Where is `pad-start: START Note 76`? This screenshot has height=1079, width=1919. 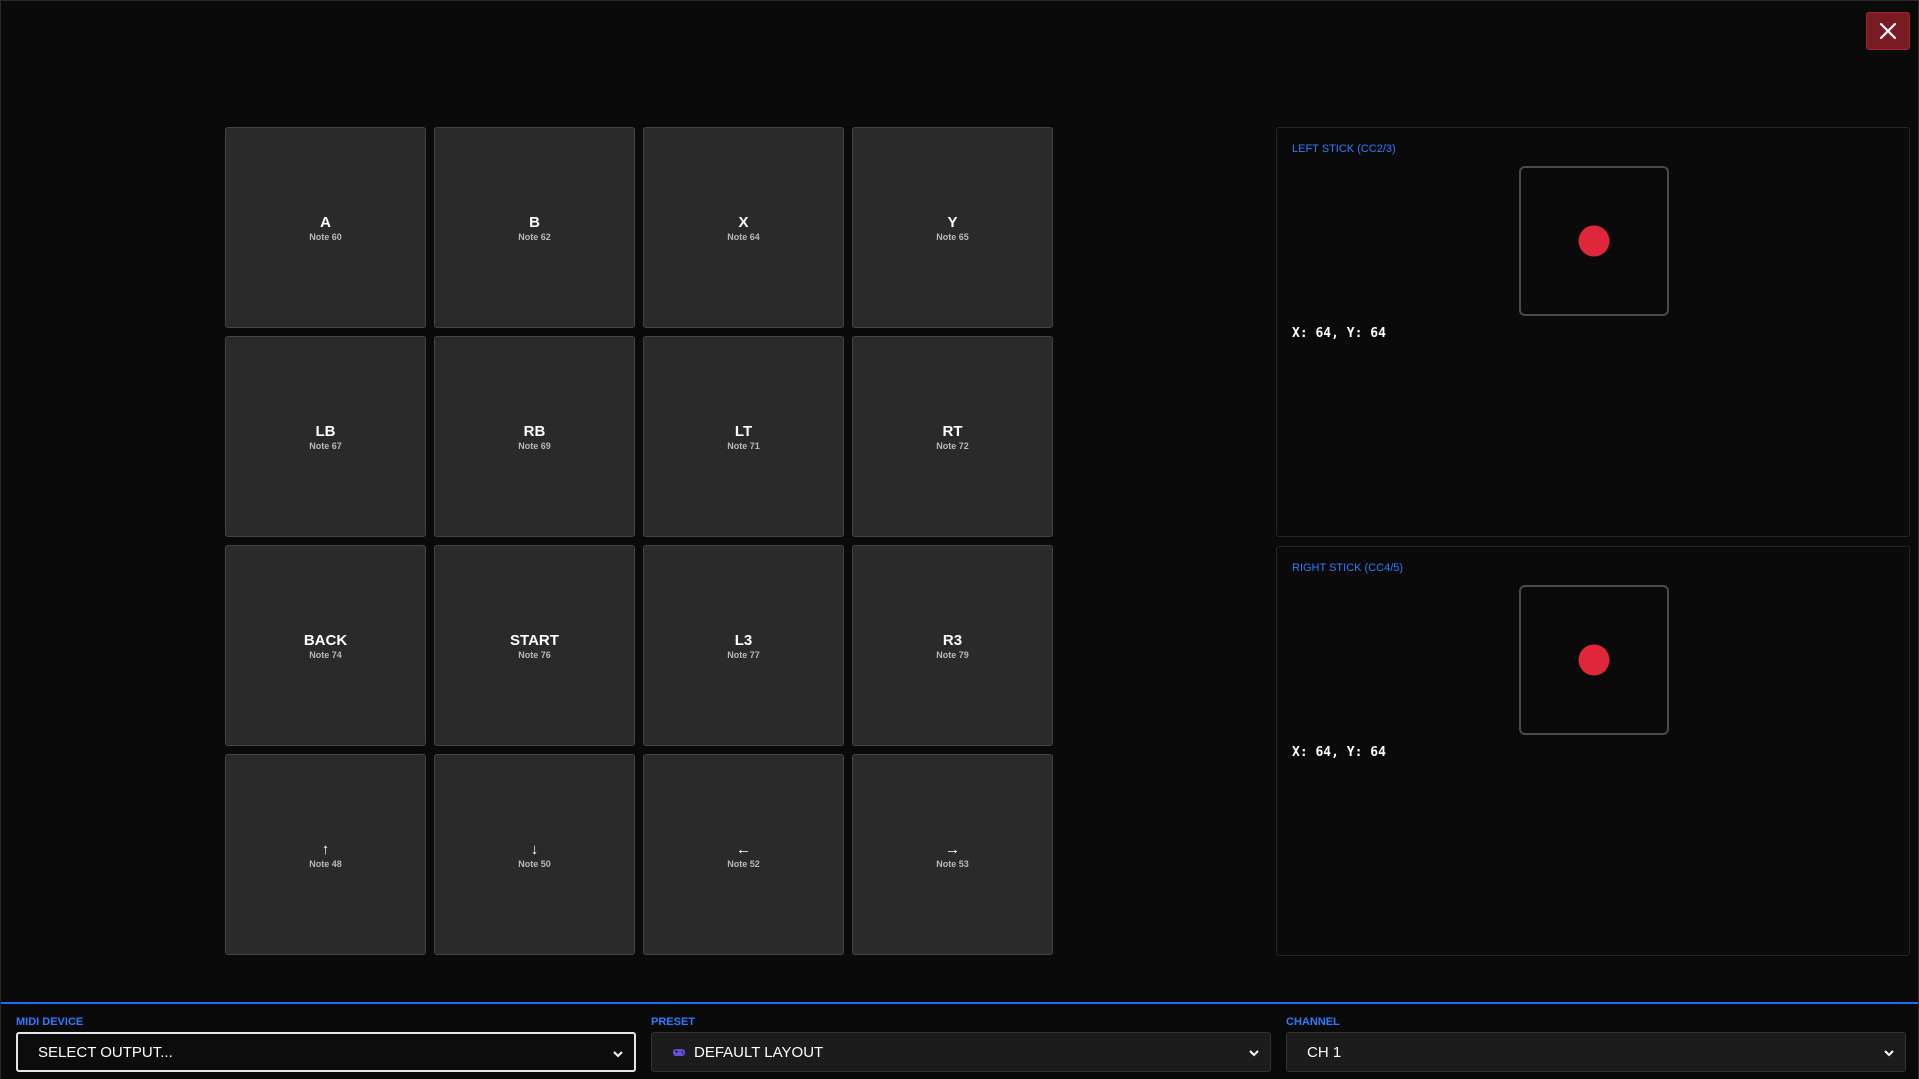 pad-start: START Note 76 is located at coordinates (534, 645).